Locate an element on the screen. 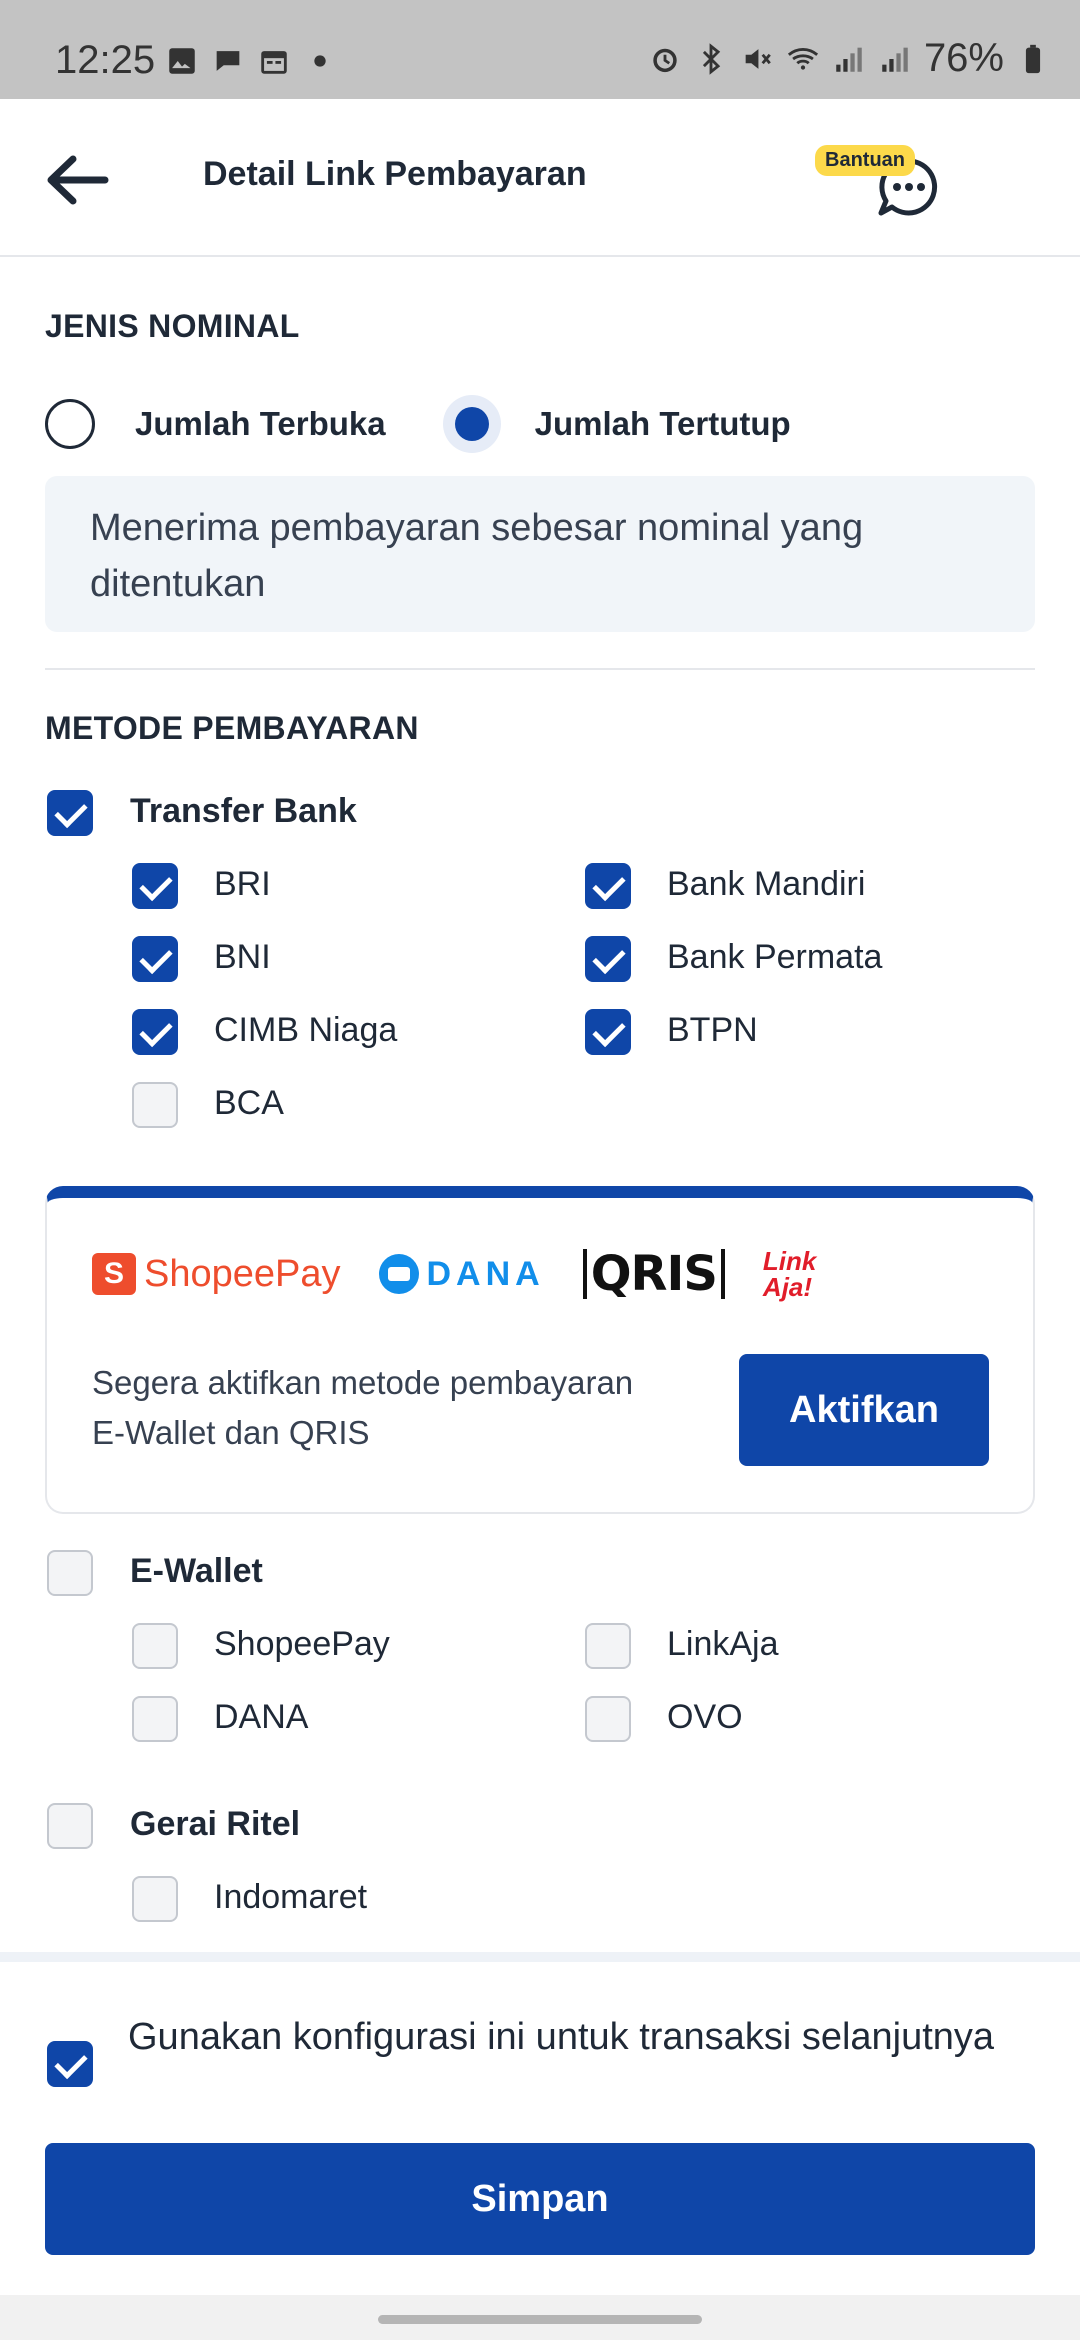 Image resolution: width=1080 pixels, height=2340 pixels. checkbox-linkaja is located at coordinates (608, 1646).